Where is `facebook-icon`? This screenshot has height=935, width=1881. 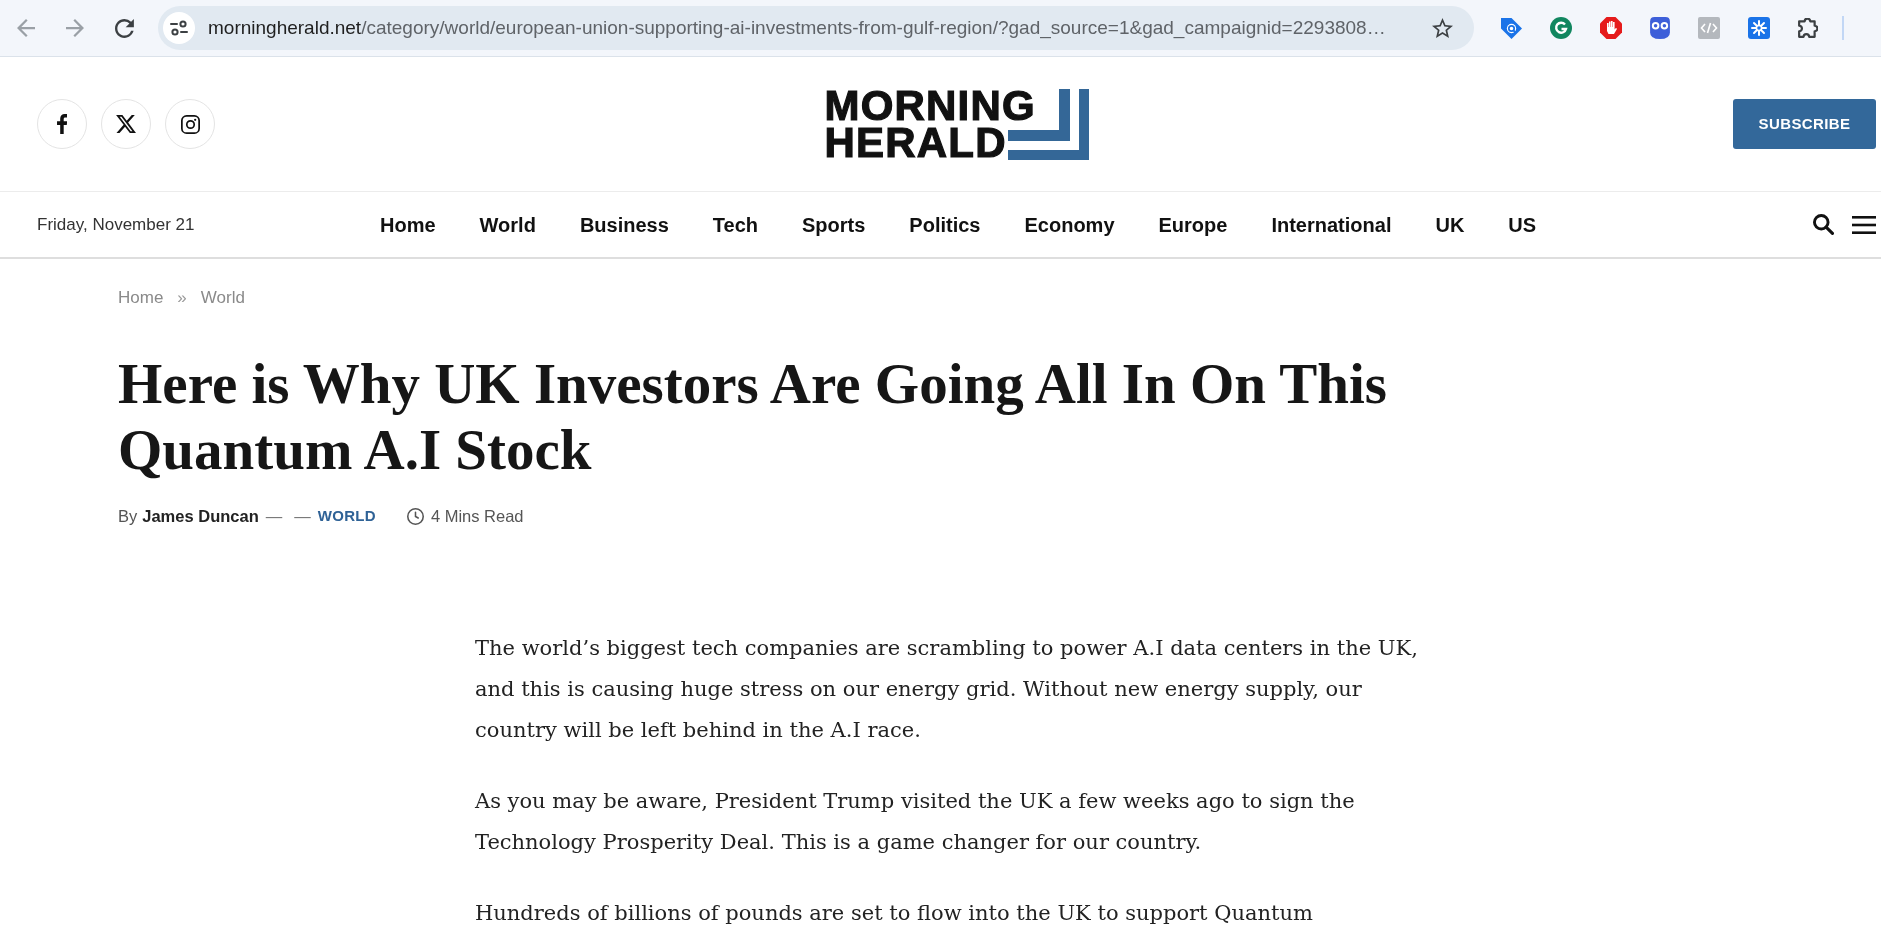
facebook-icon is located at coordinates (62, 124).